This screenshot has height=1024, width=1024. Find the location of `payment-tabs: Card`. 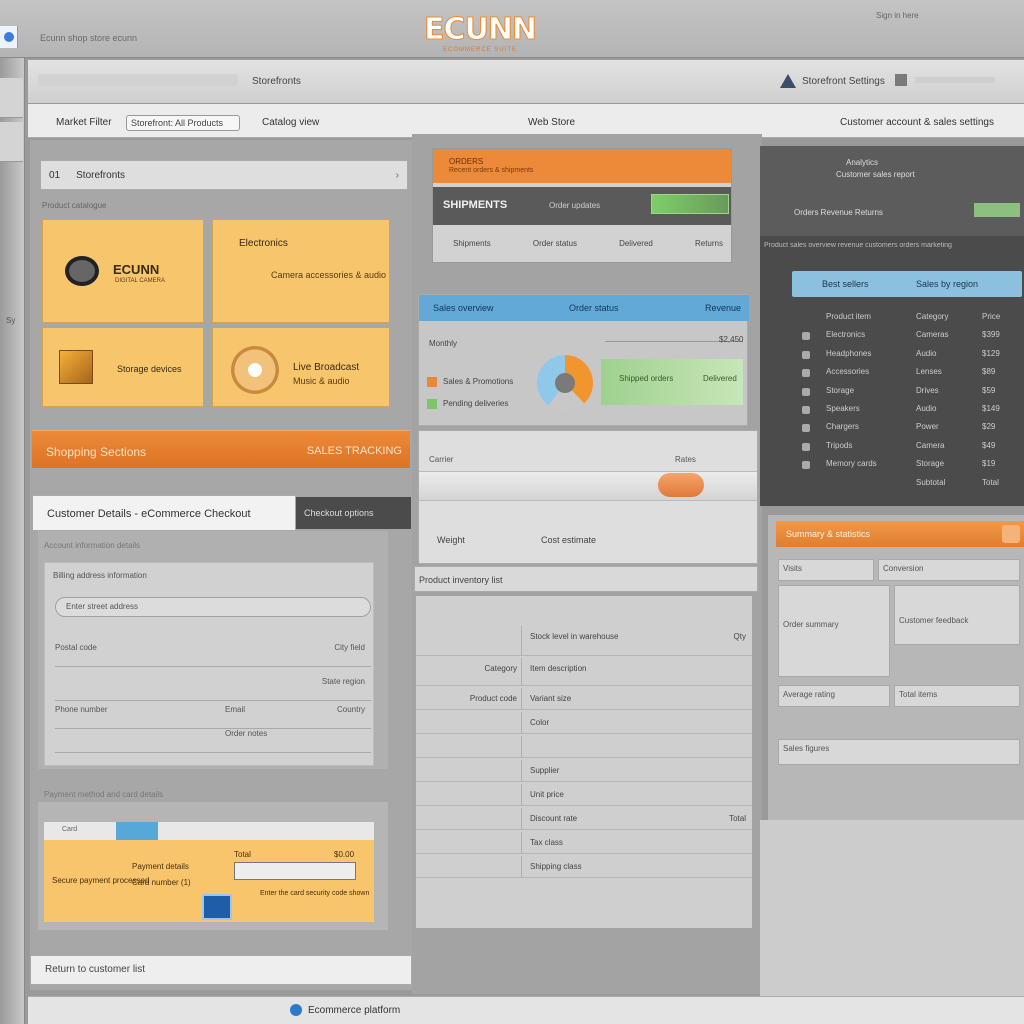

payment-tabs: Card is located at coordinates (209, 831).